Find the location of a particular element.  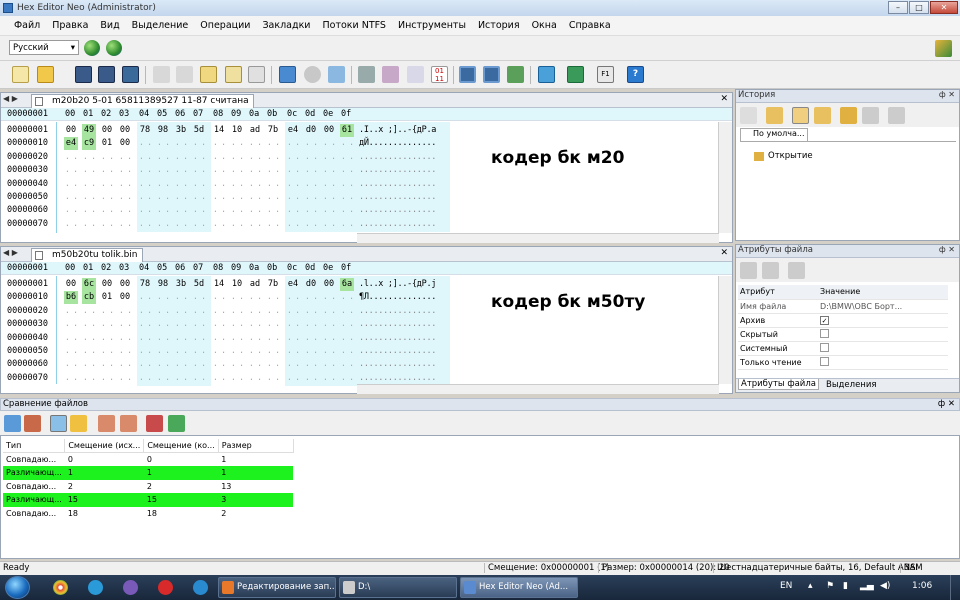

open-folder-icon is located at coordinates (45, 74).